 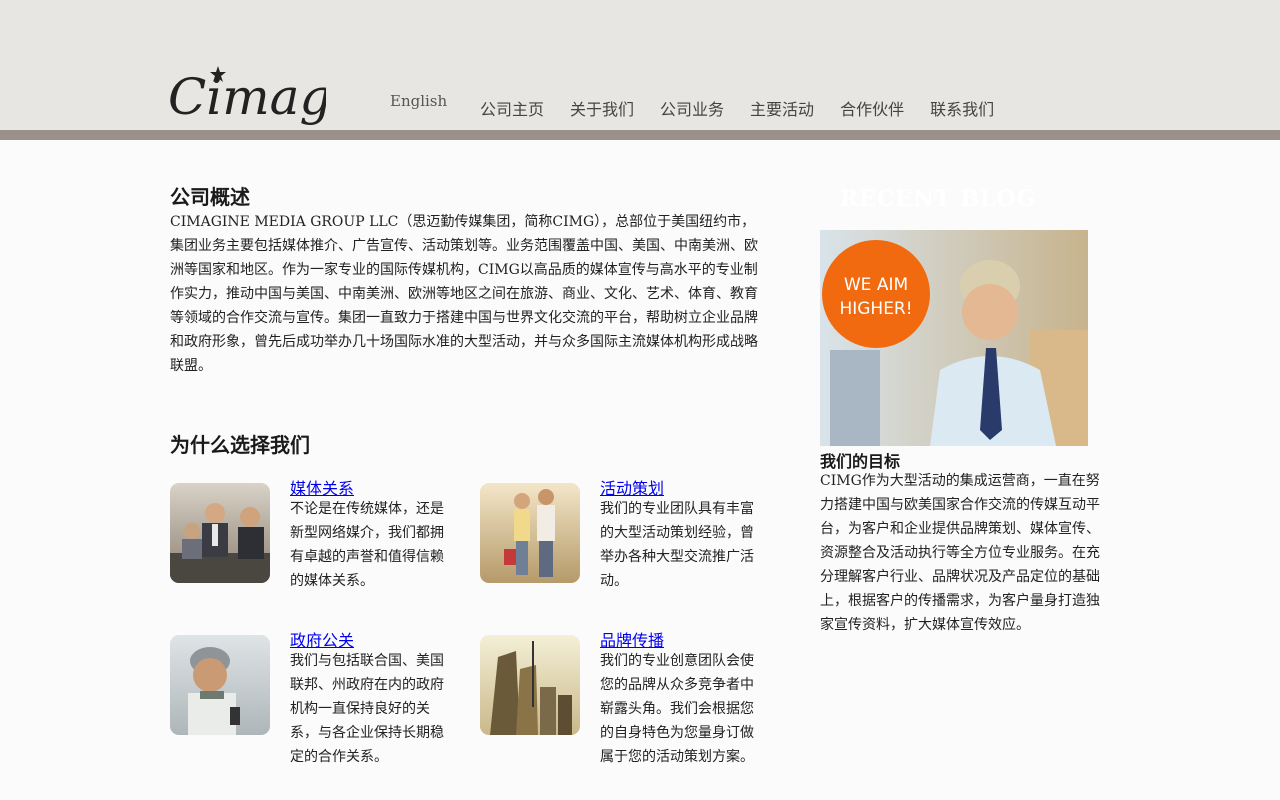 I want to click on service-desc-event-planning: 我们的专业团队具有丰富的大型活动策划经验，曾举办各种大型交流推广活动。, so click(x=677, y=545).